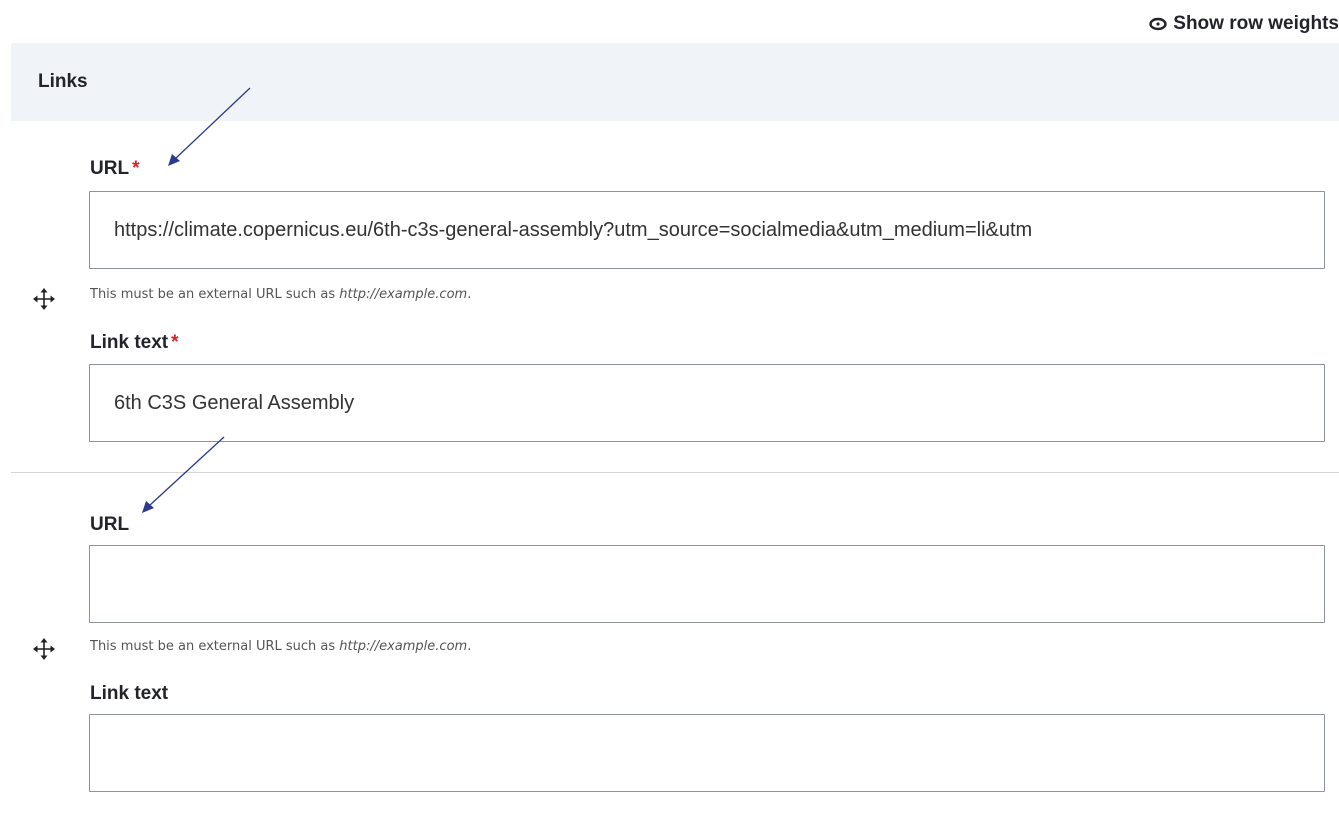  Describe the element at coordinates (675, 82) in the screenshot. I see `table-header: Links` at that location.